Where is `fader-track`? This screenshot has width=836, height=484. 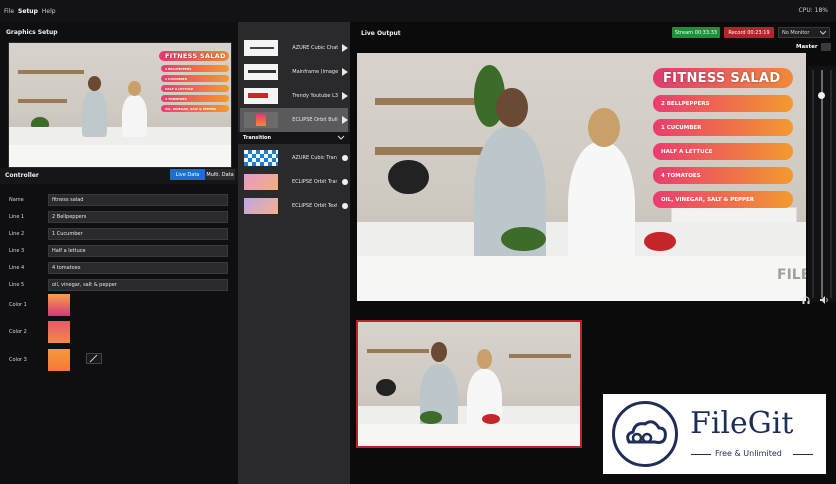
fader-track is located at coordinates (822, 184).